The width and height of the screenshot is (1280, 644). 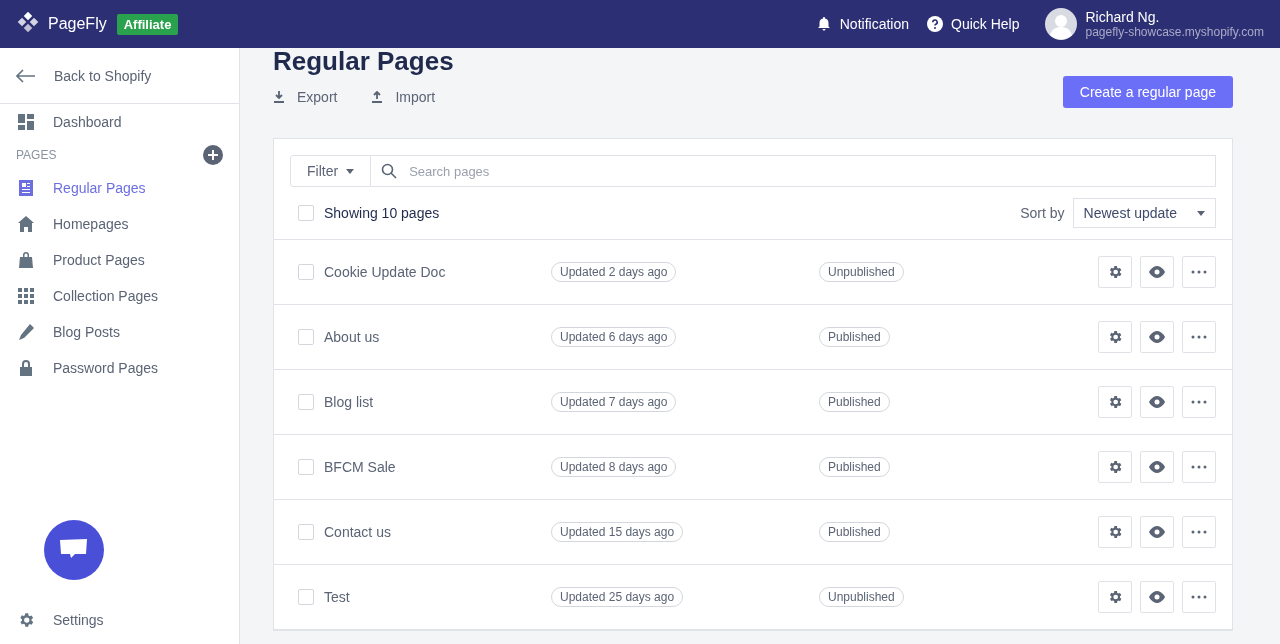 I want to click on settings-link: Settings, so click(x=119, y=620).